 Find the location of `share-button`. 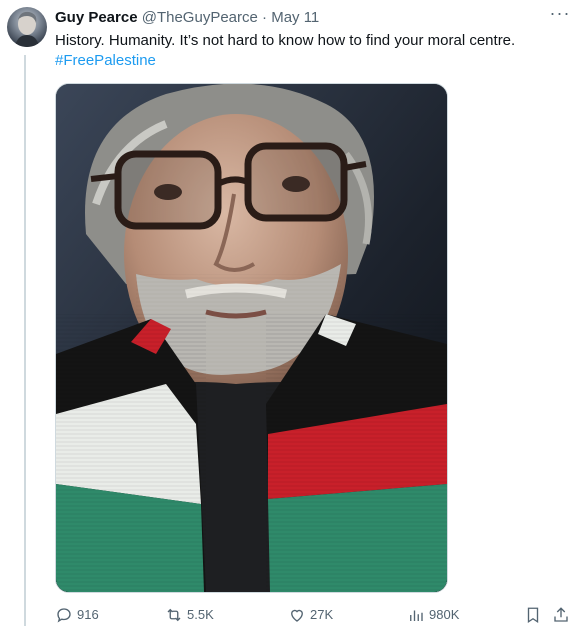

share-button is located at coordinates (561, 615).